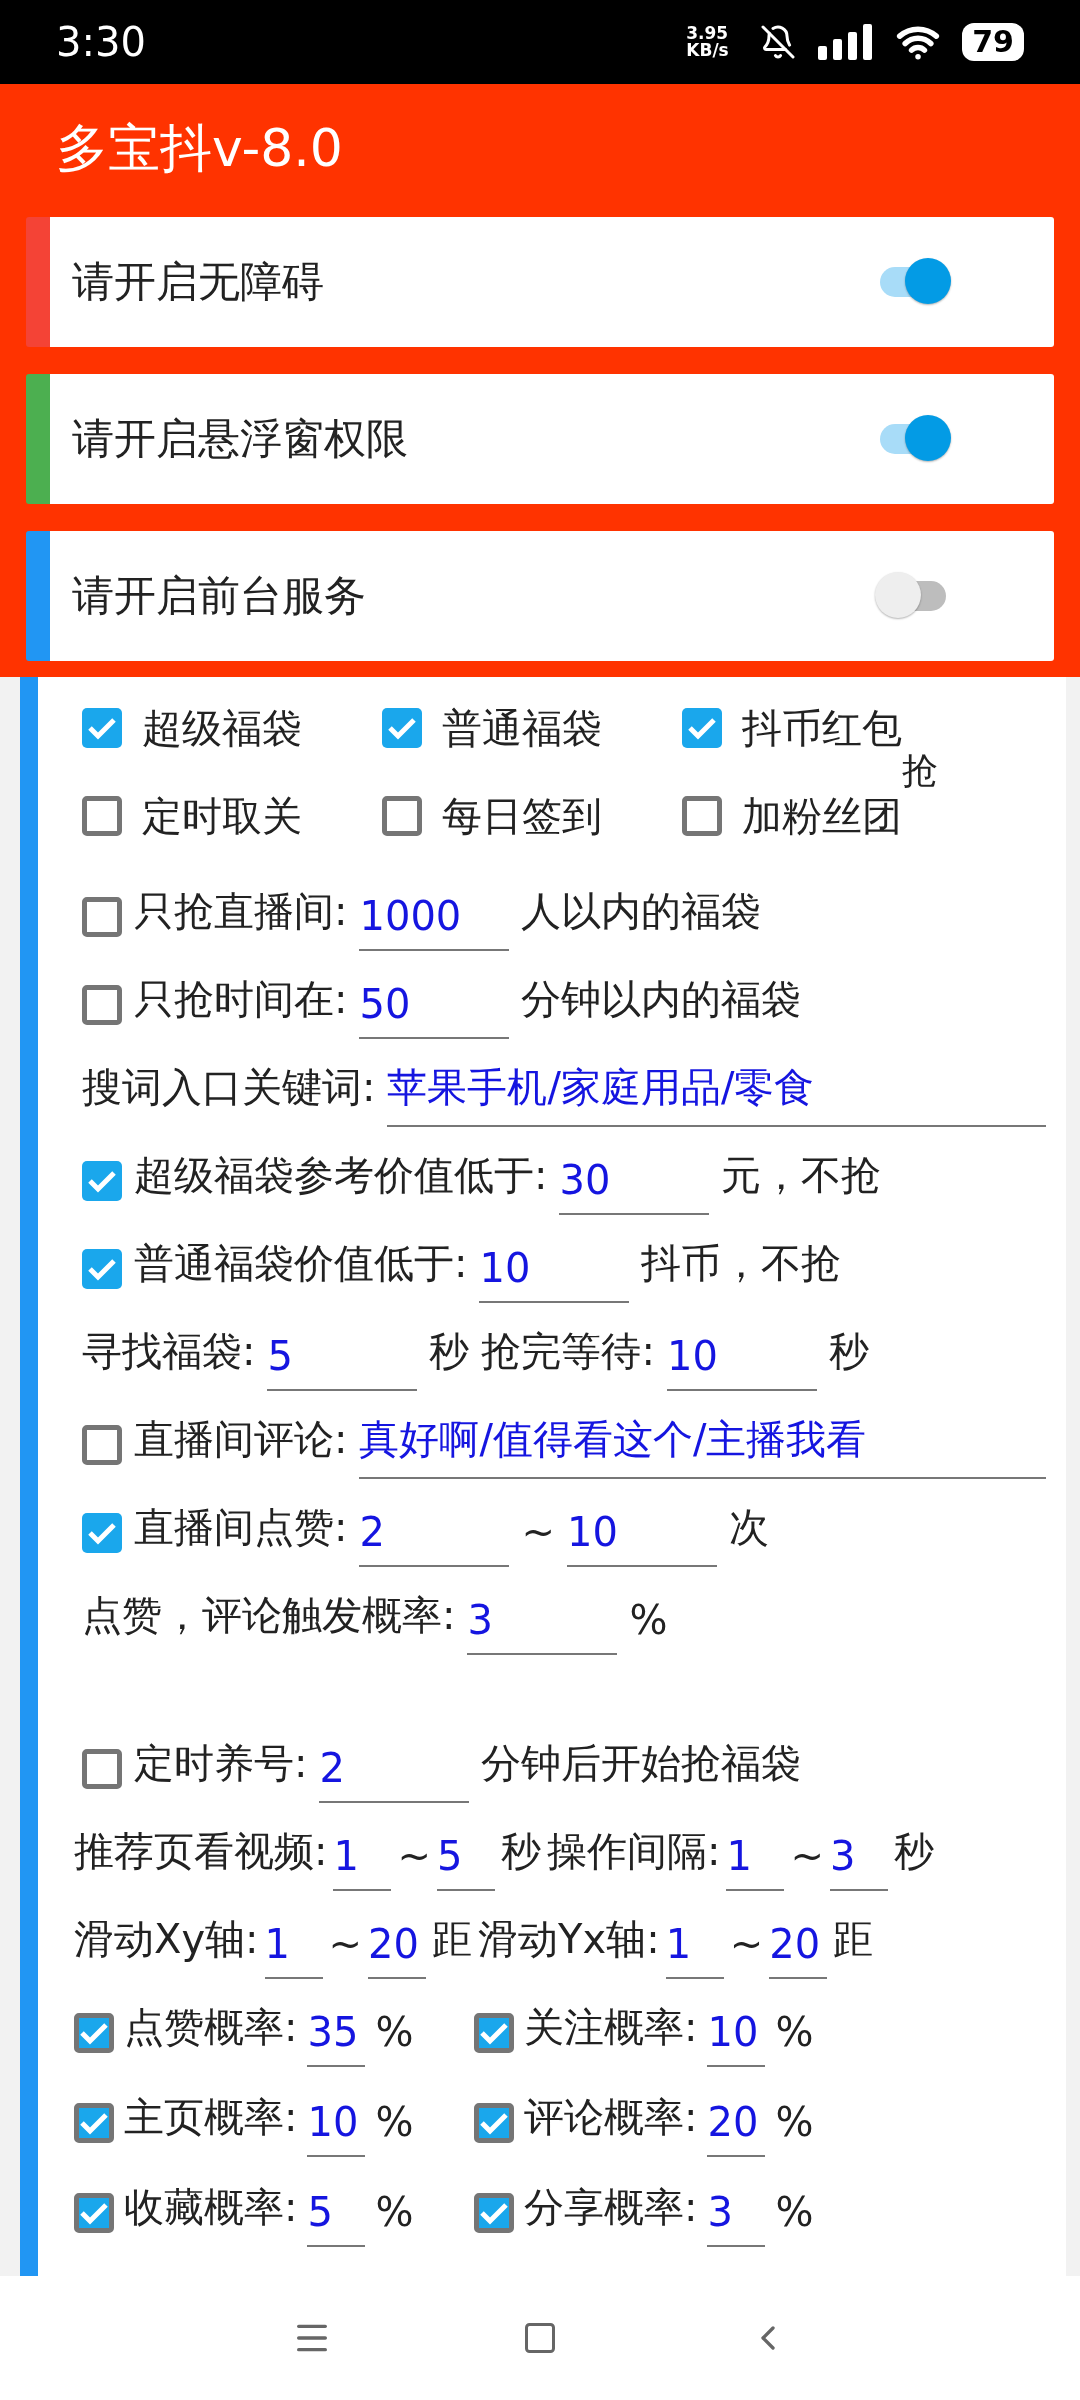  I want to click on setting-label: 直播间评论:, so click(241, 1439).